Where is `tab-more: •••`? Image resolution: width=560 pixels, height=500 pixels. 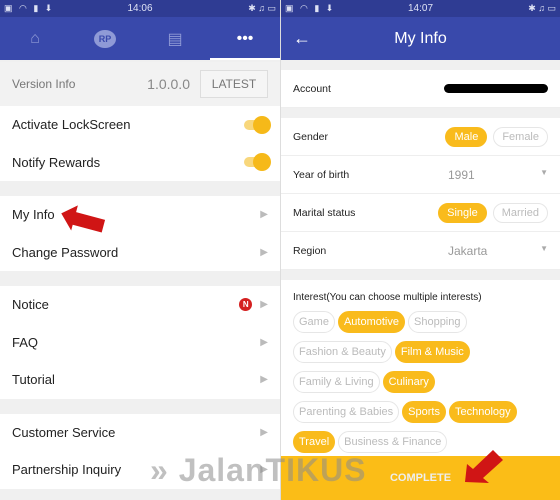 tab-more: ••• is located at coordinates (245, 38).